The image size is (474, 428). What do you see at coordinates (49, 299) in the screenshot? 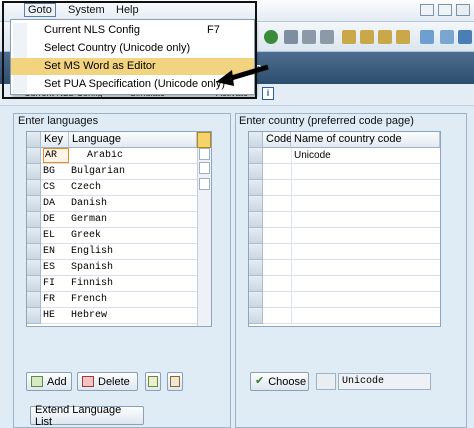
I see `language-key-cell: FR` at bounding box center [49, 299].